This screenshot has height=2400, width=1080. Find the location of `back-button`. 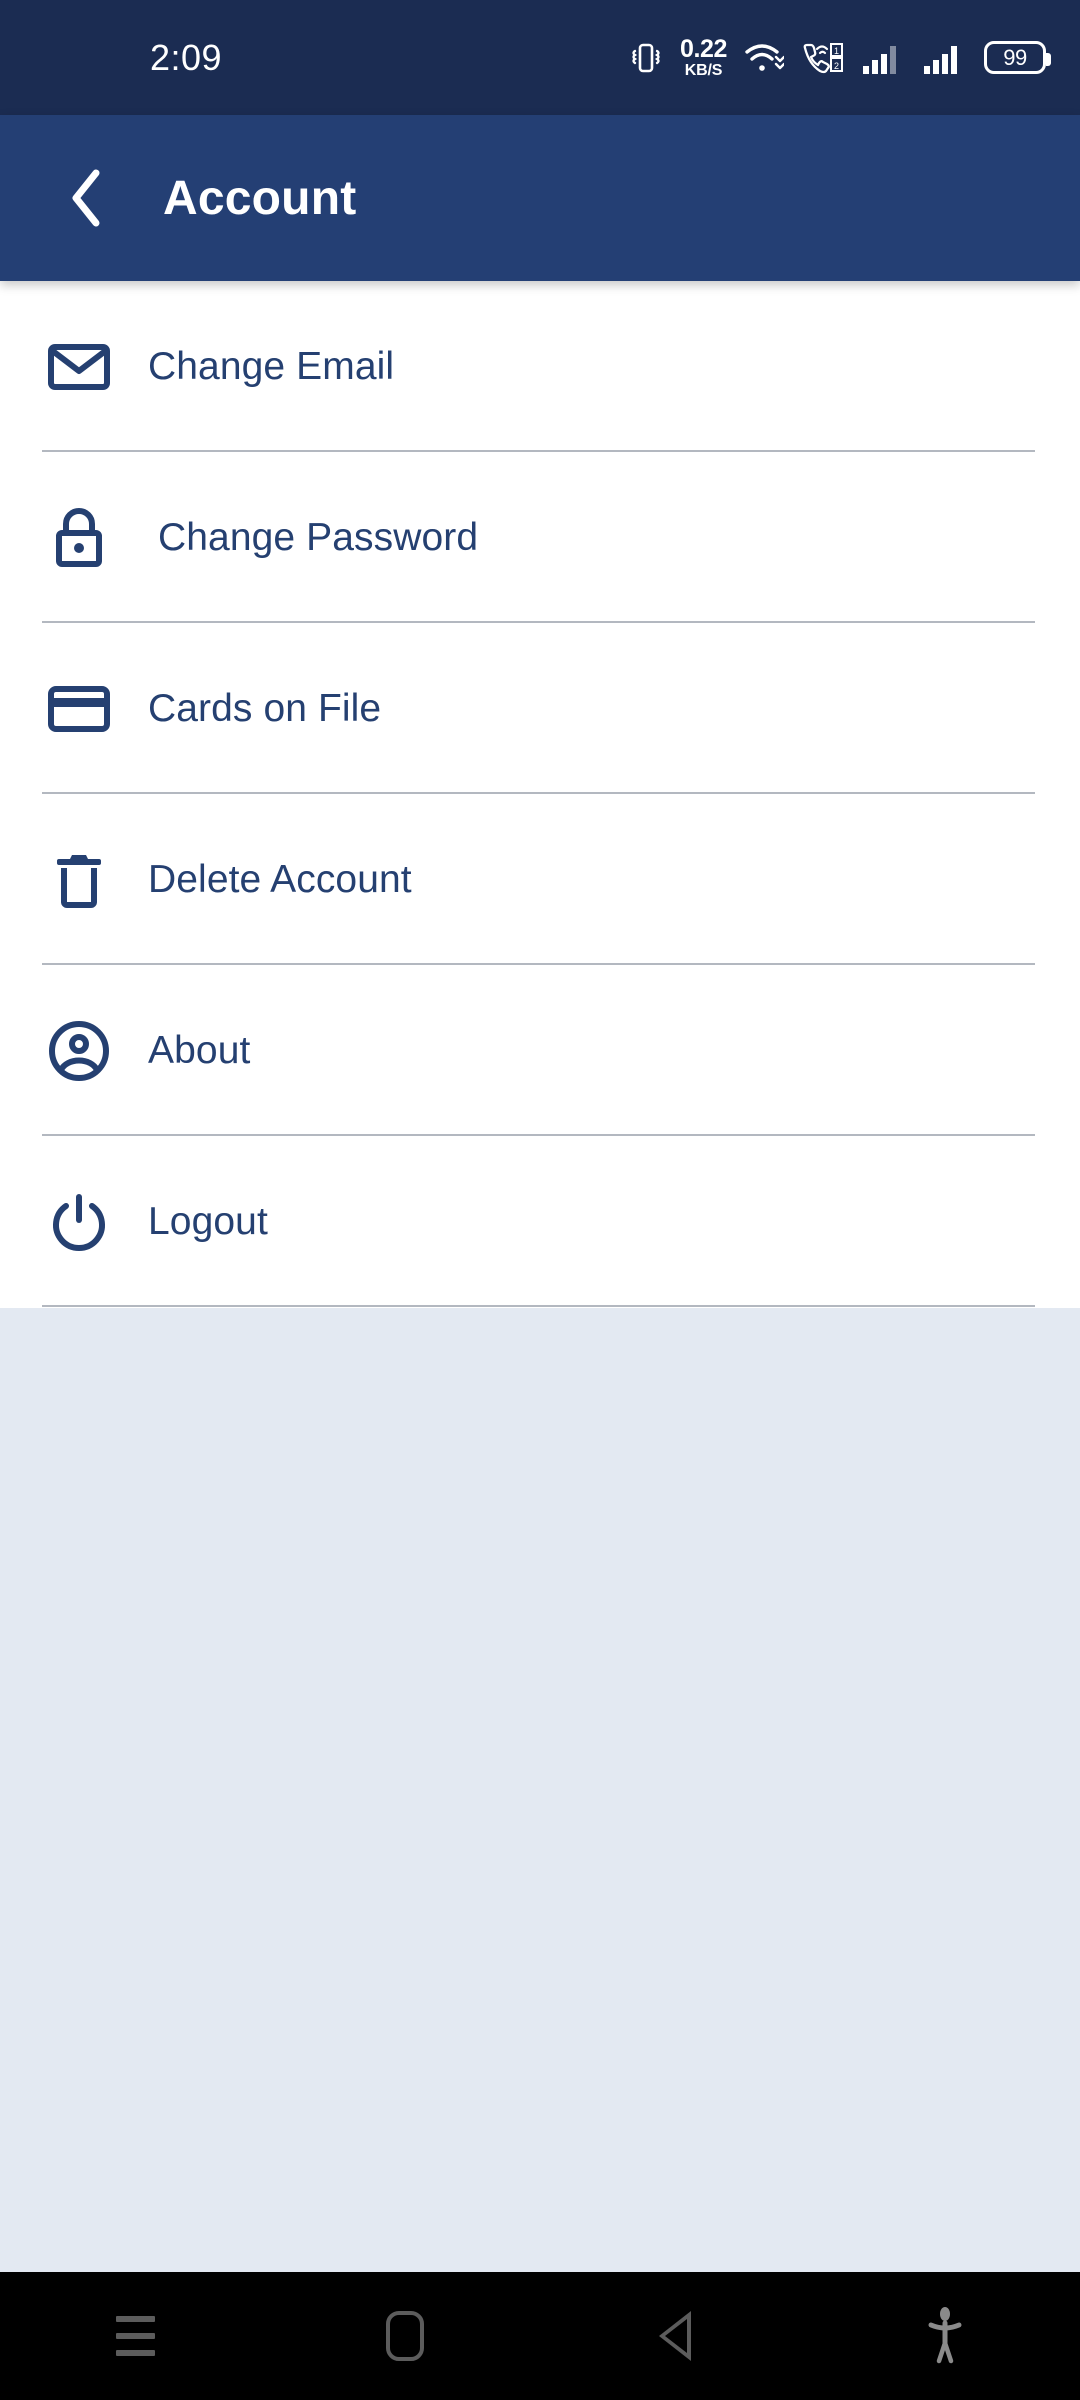

back-button is located at coordinates (675, 2336).